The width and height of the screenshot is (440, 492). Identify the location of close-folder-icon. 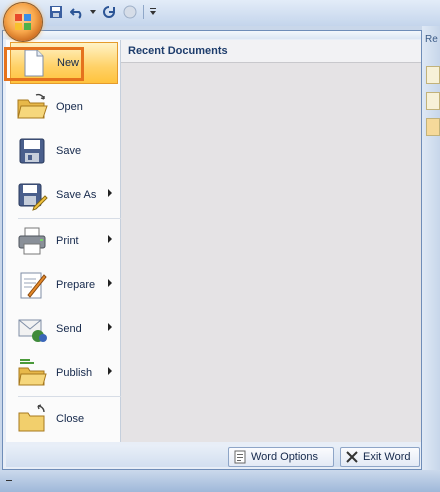
(32, 419).